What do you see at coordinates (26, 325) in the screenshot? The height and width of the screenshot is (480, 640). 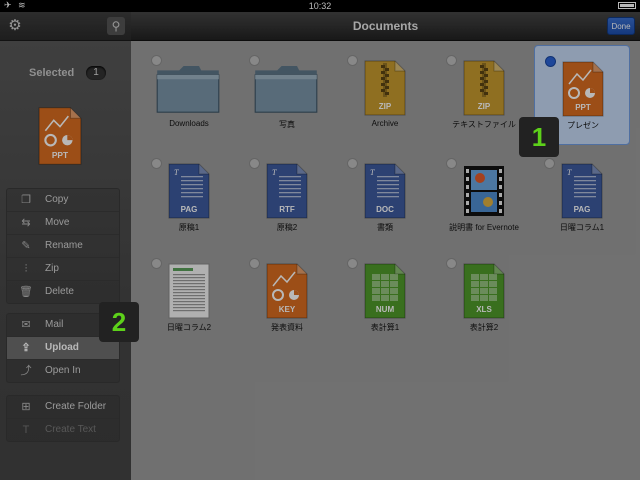 I see `mail-icon: ✉` at bounding box center [26, 325].